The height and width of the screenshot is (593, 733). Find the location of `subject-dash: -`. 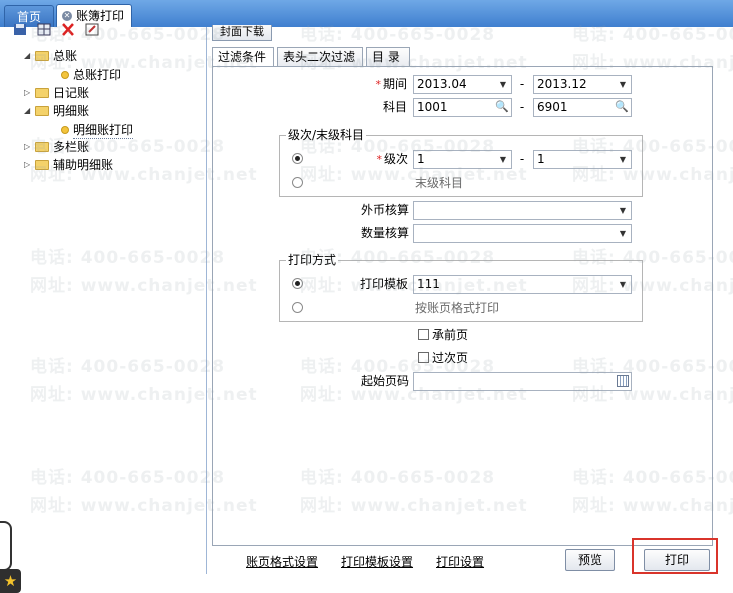

subject-dash: - is located at coordinates (522, 107).